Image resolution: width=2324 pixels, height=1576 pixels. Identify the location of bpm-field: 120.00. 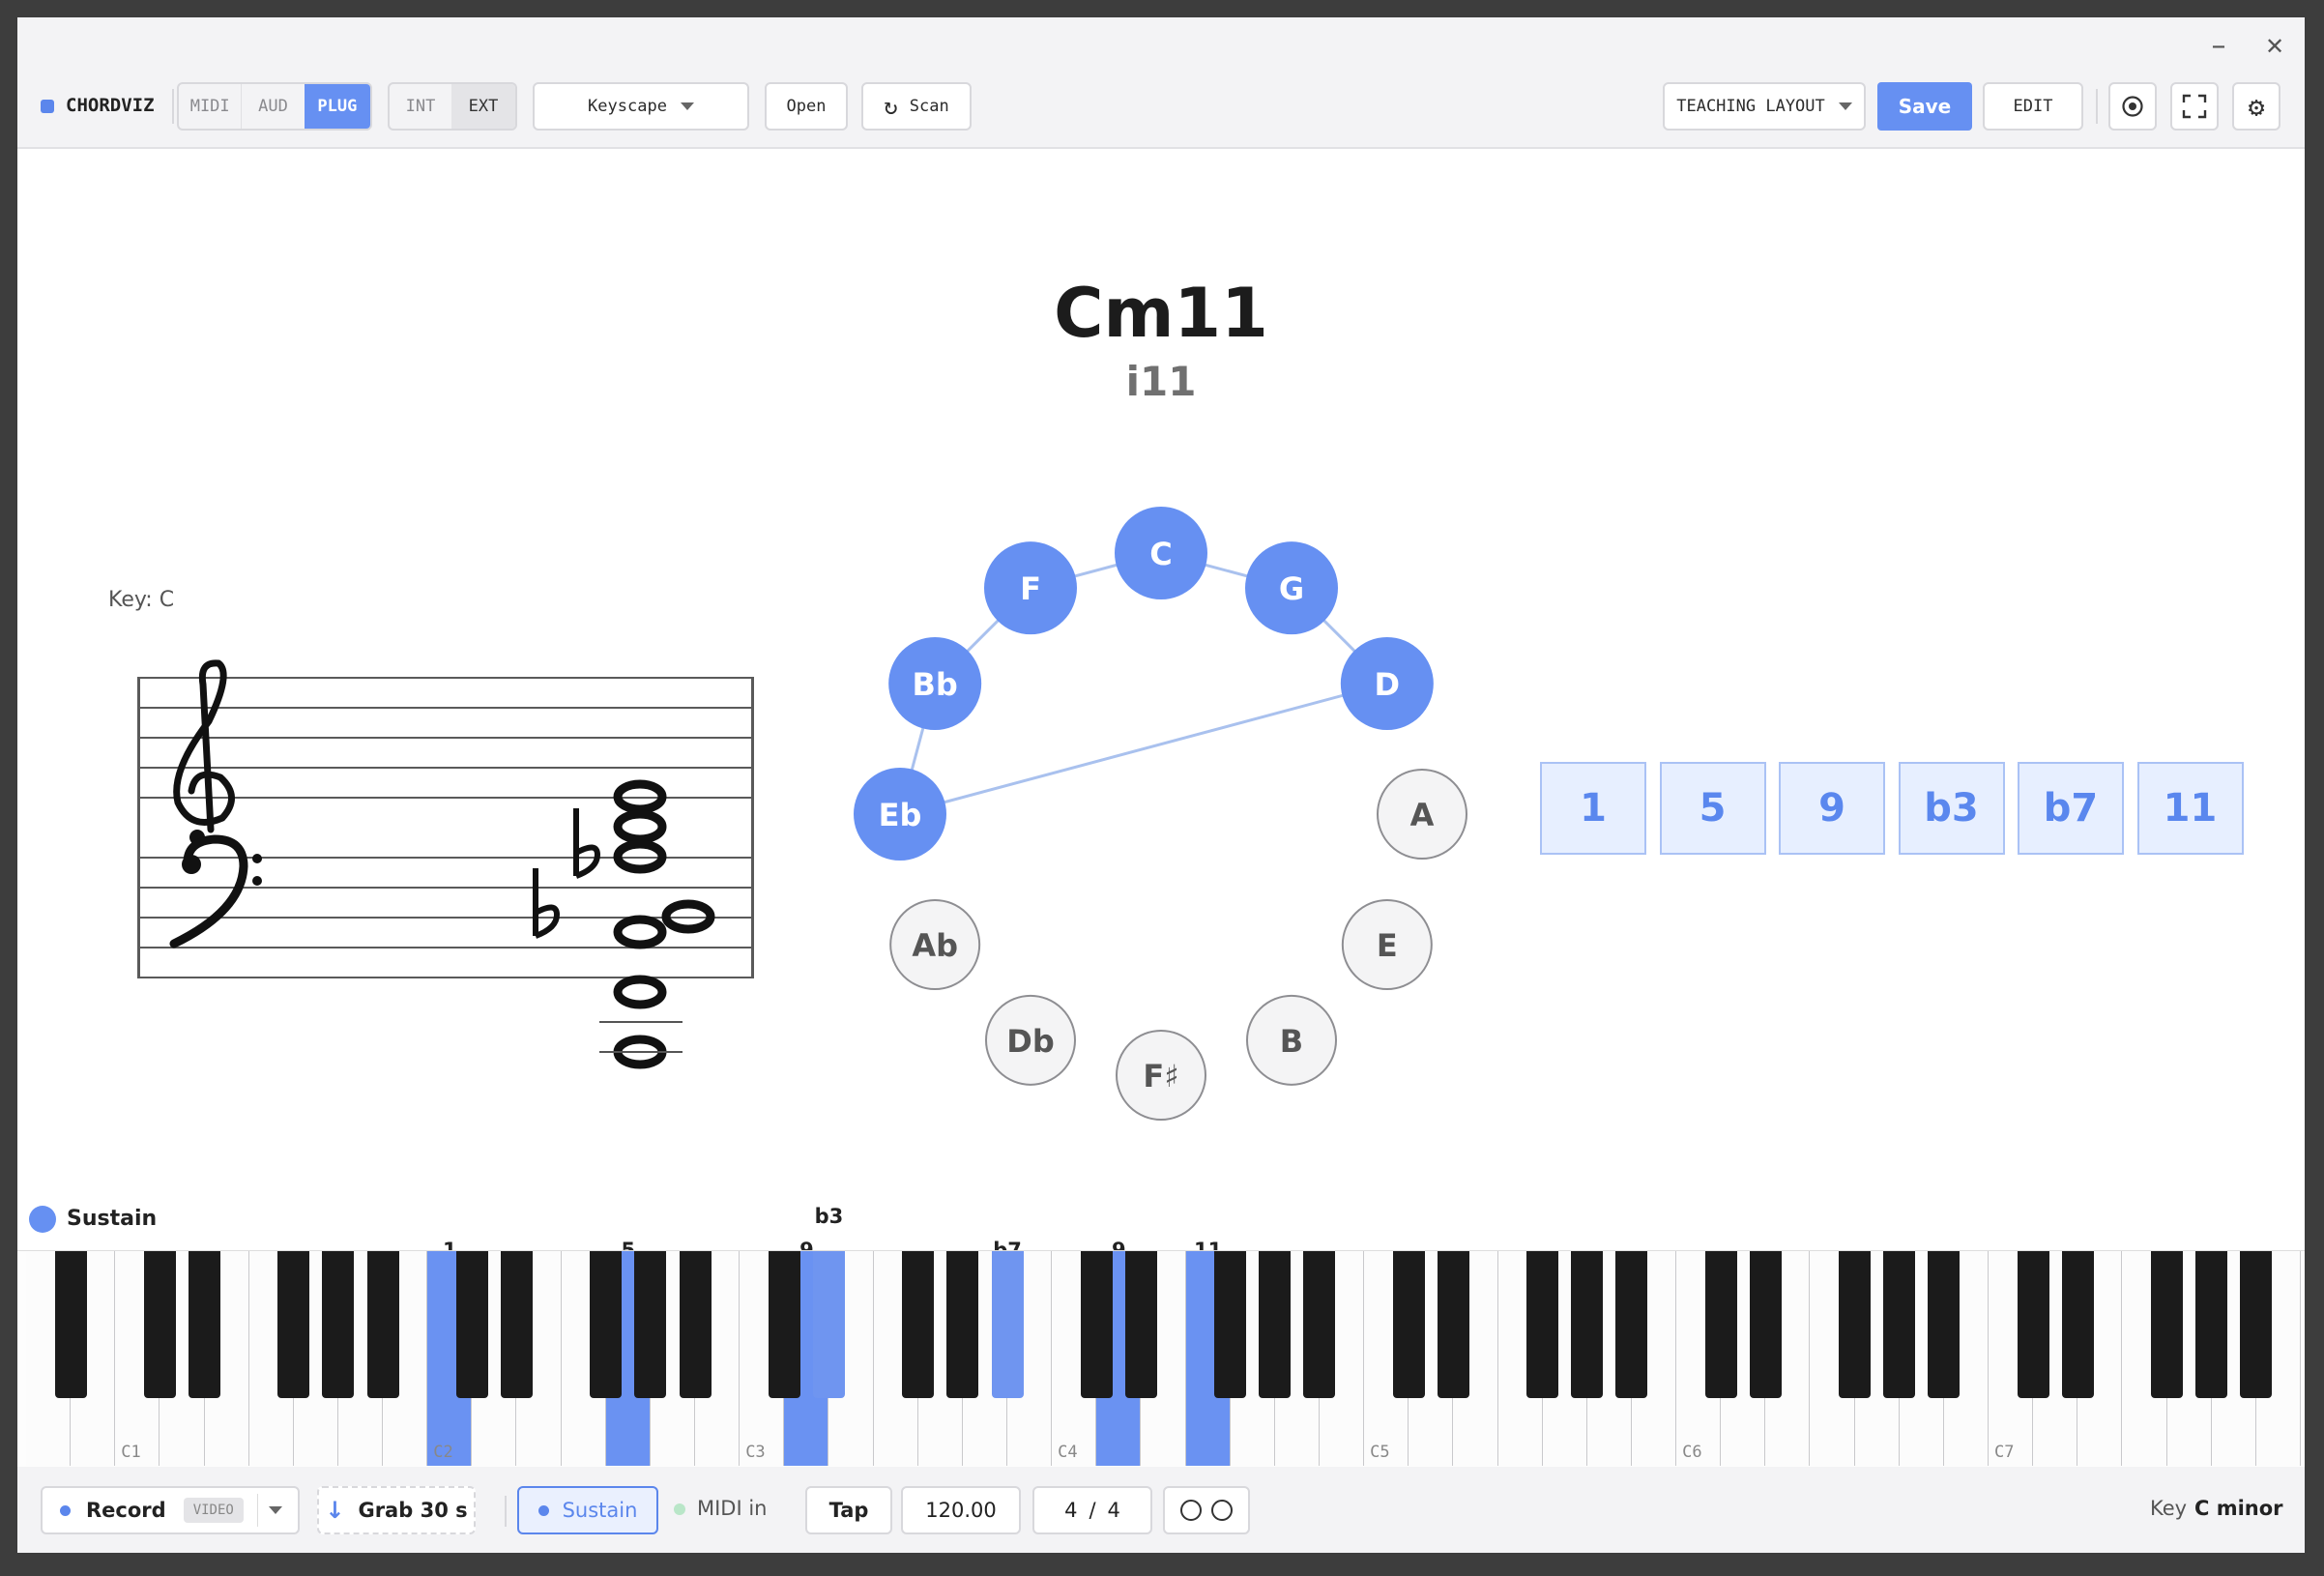
(961, 1510).